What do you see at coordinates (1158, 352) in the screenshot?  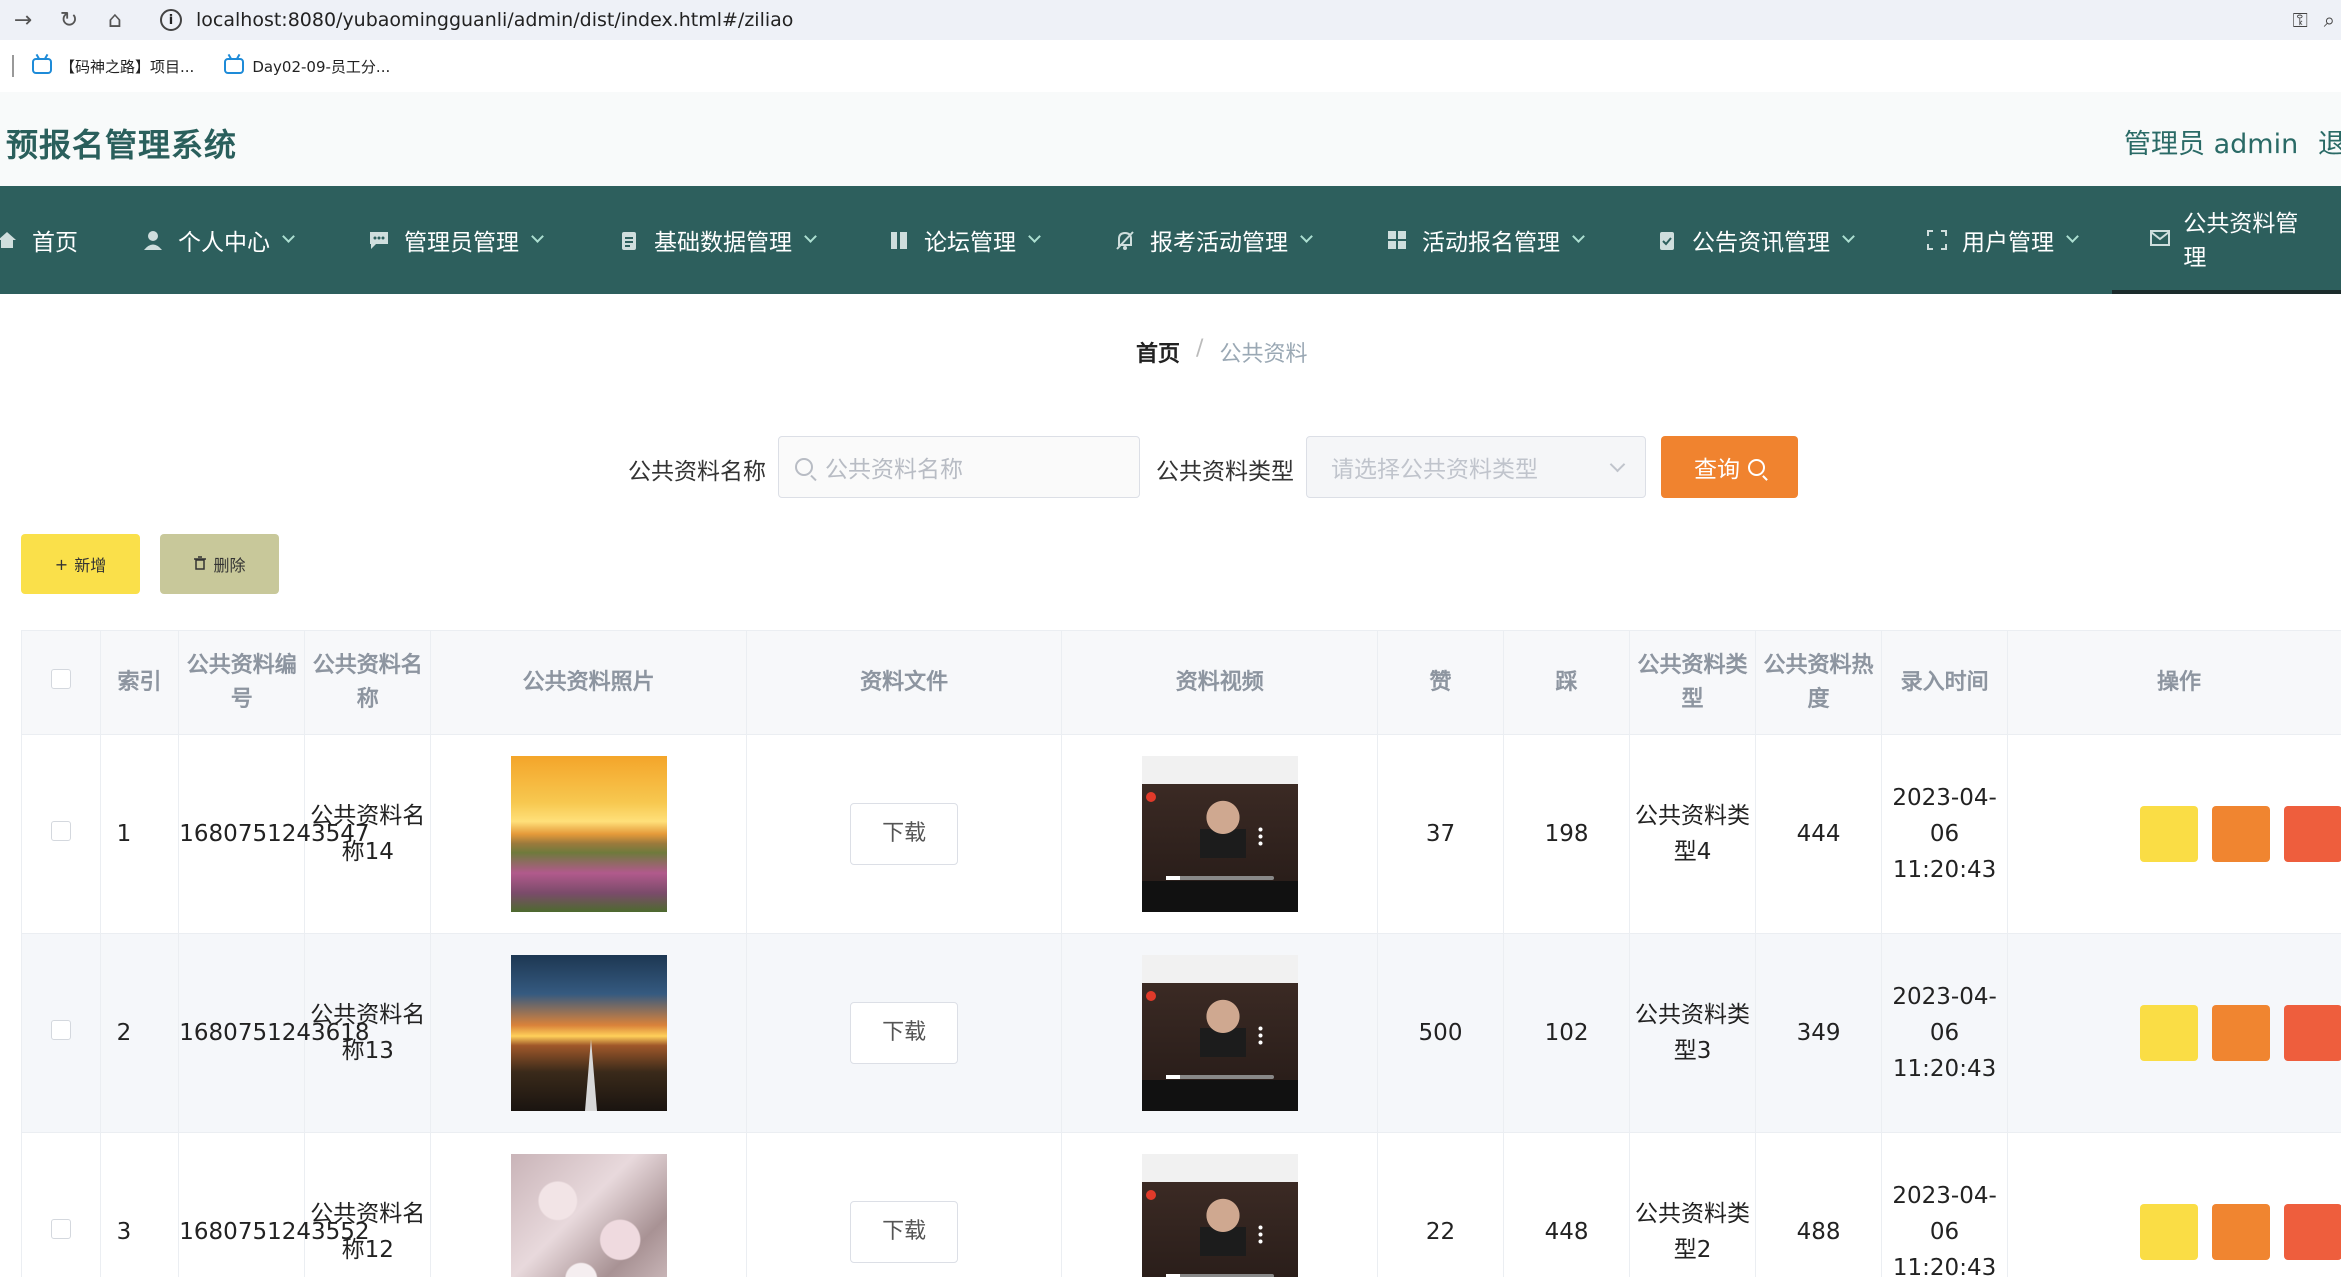 I see `breadcrumb-home: 首页` at bounding box center [1158, 352].